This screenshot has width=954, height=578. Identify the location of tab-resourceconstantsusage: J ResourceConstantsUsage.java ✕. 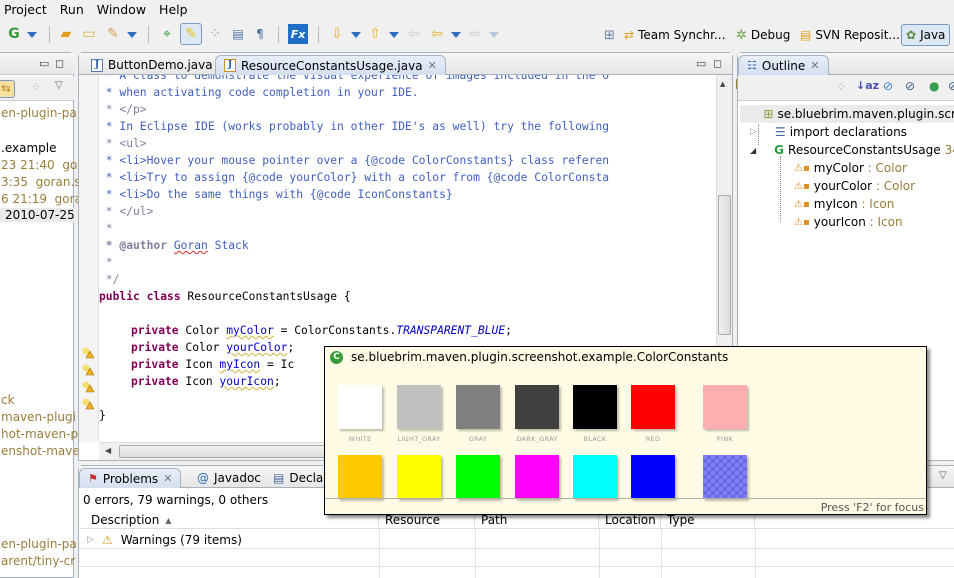
(330, 65).